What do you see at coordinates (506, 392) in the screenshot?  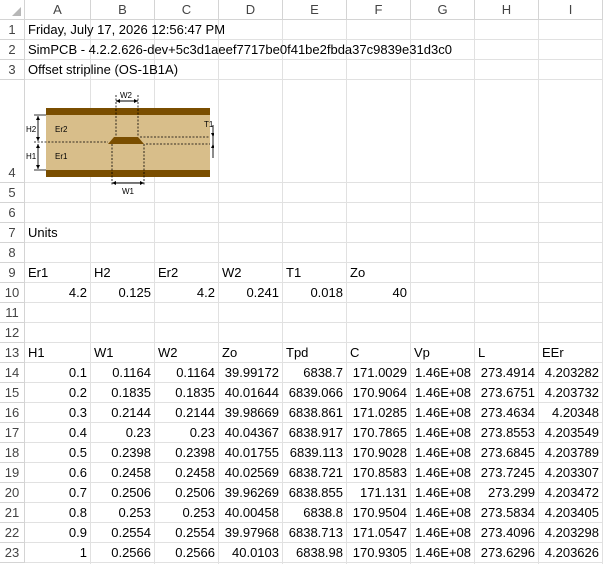 I see `table-cell: 273.6751` at bounding box center [506, 392].